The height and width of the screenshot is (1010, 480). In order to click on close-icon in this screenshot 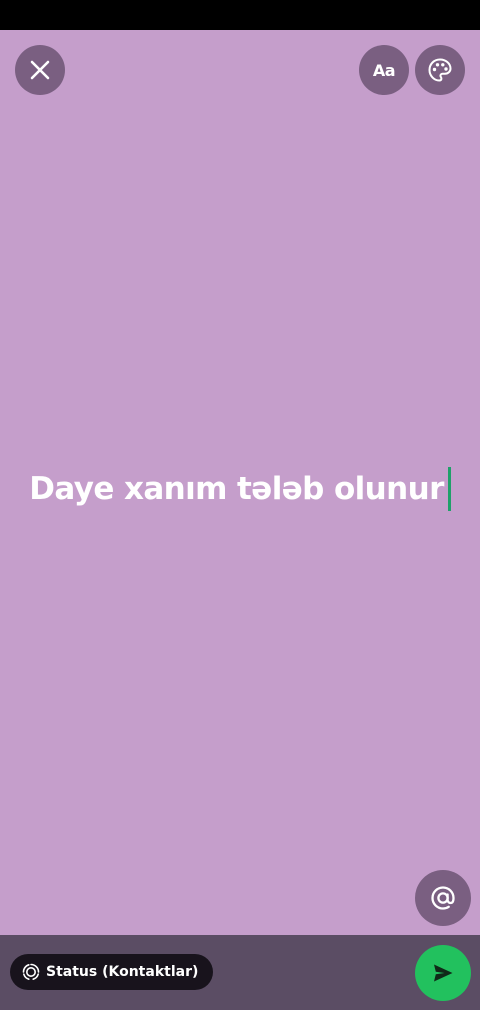, I will do `click(40, 70)`.